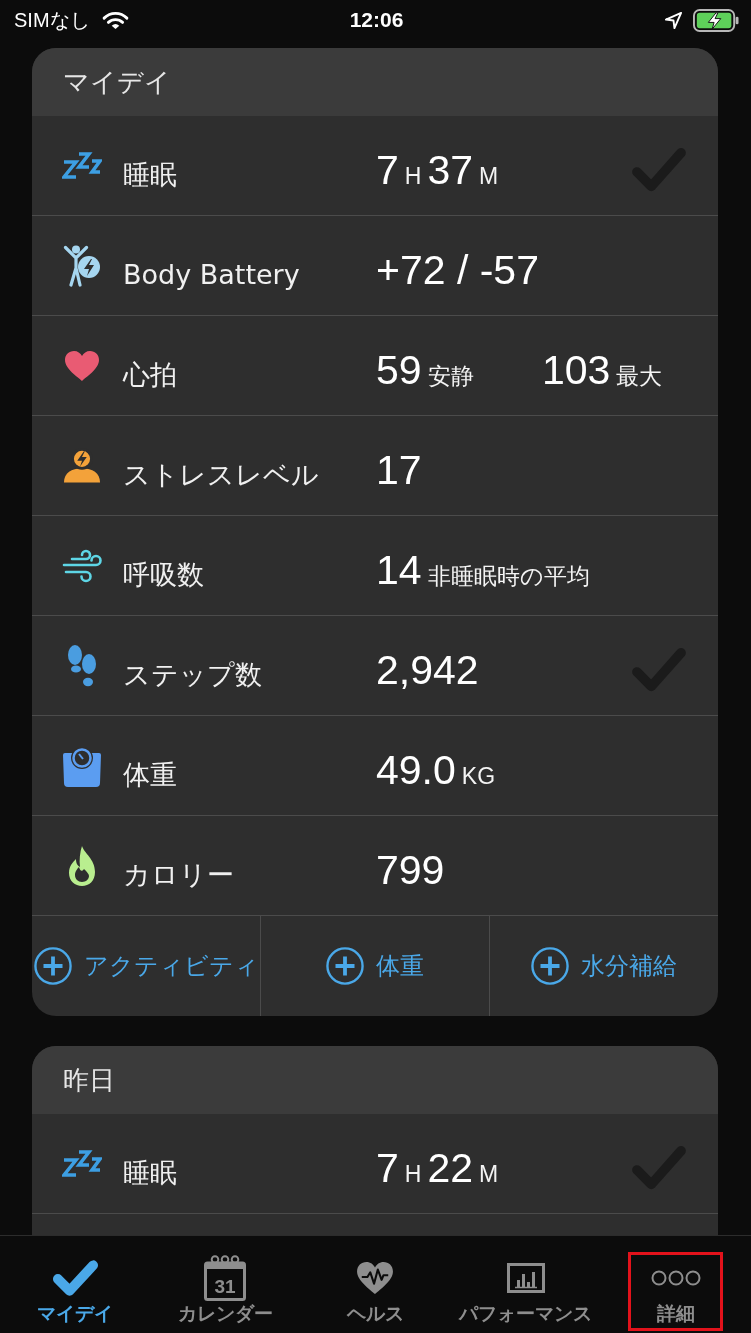 The image size is (751, 1333). I want to click on tab: パフォーマンス, so click(526, 1291).